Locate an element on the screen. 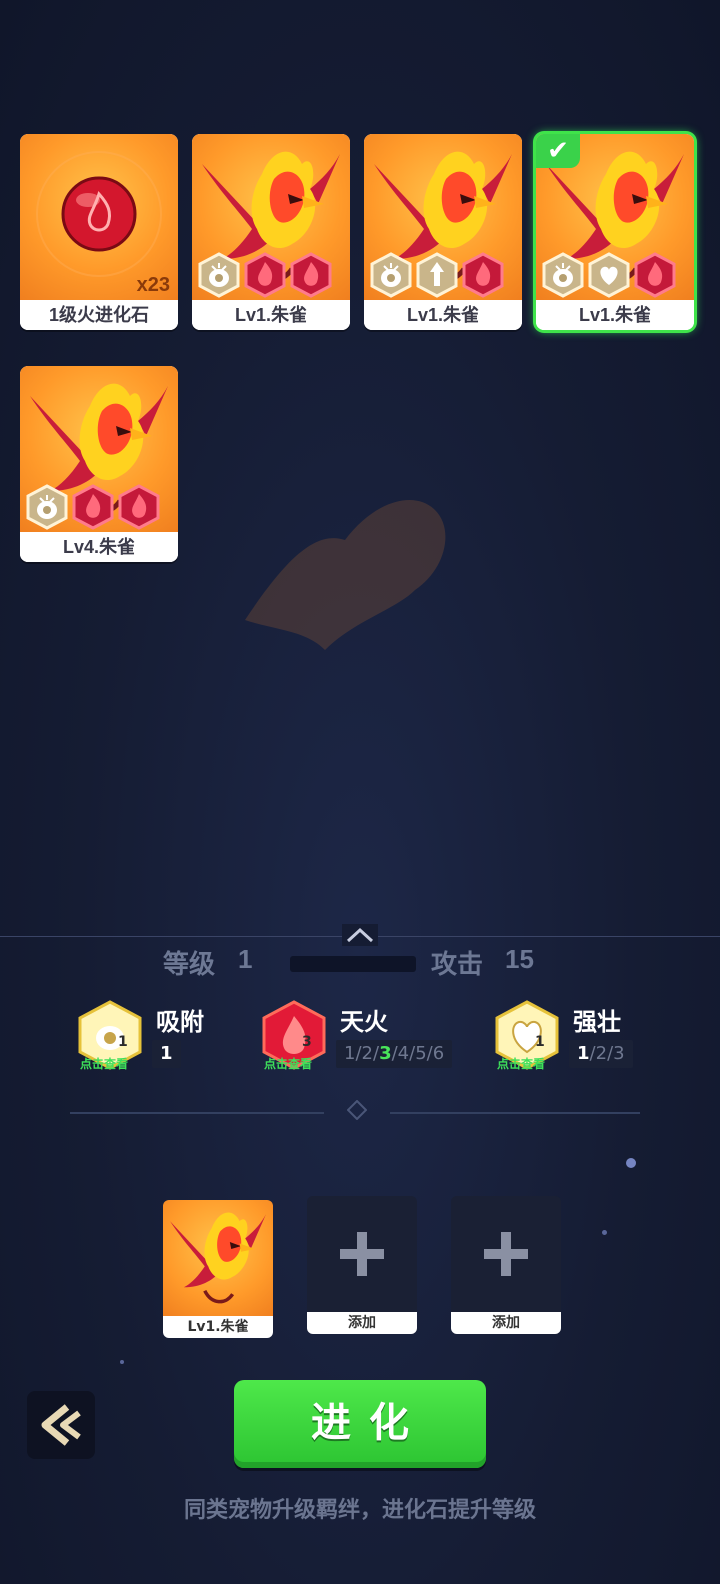 The width and height of the screenshot is (720, 1584). slot-label: Lv1.朱雀 is located at coordinates (218, 1327).